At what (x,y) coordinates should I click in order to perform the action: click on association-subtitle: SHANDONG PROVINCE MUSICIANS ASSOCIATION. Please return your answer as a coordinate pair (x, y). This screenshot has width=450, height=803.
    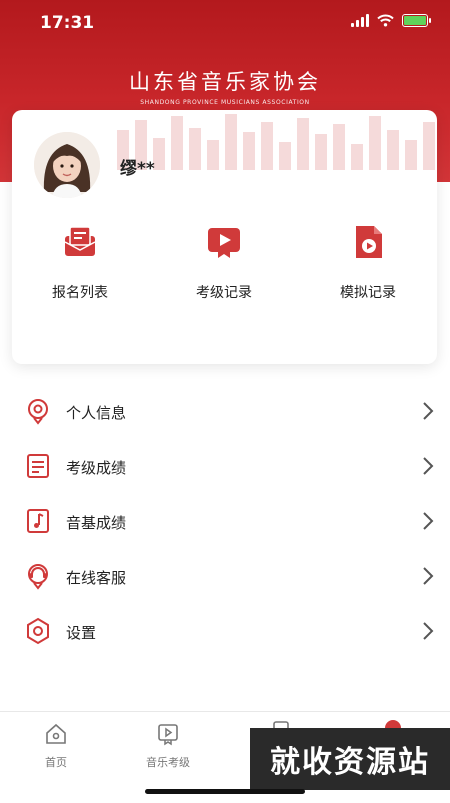
    Looking at the image, I should click on (225, 102).